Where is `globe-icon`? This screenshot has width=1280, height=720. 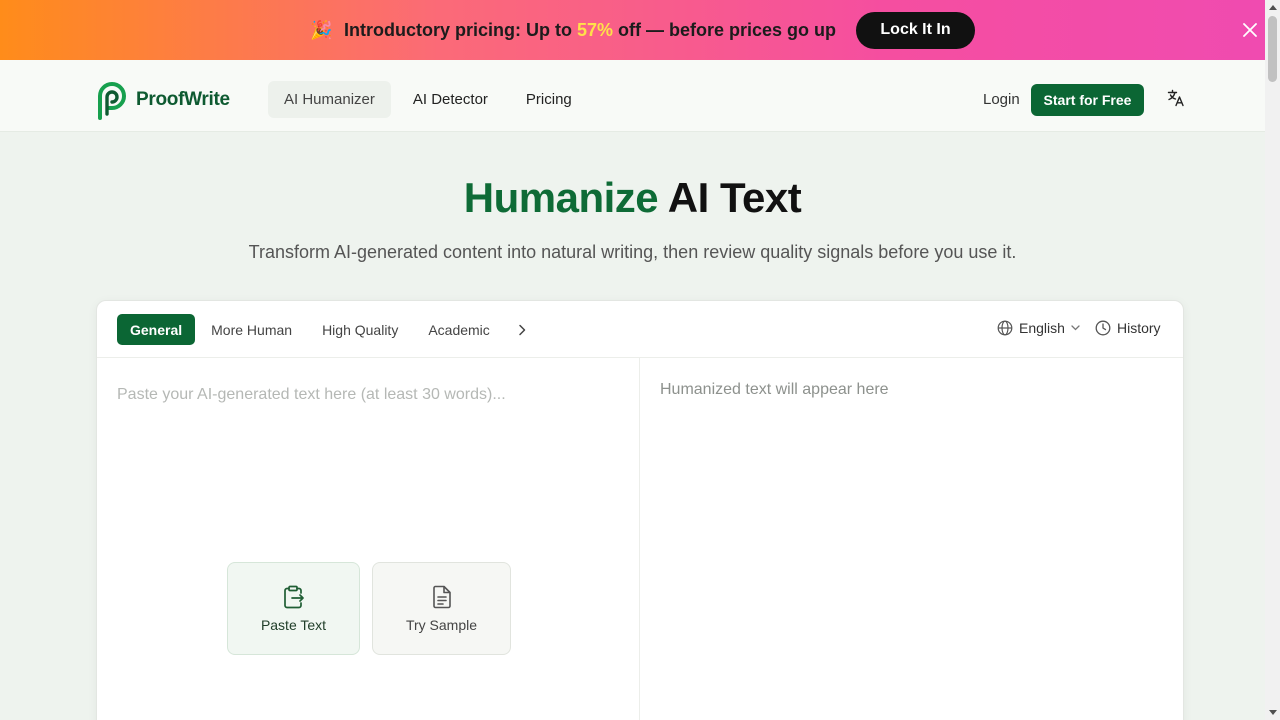
globe-icon is located at coordinates (1005, 328).